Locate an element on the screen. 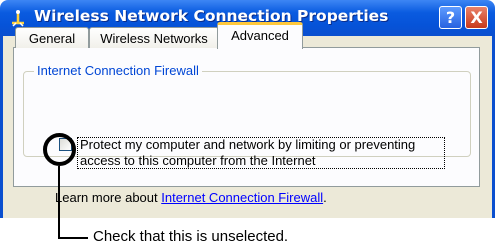  callout-line-horizontal is located at coordinates (73, 238).